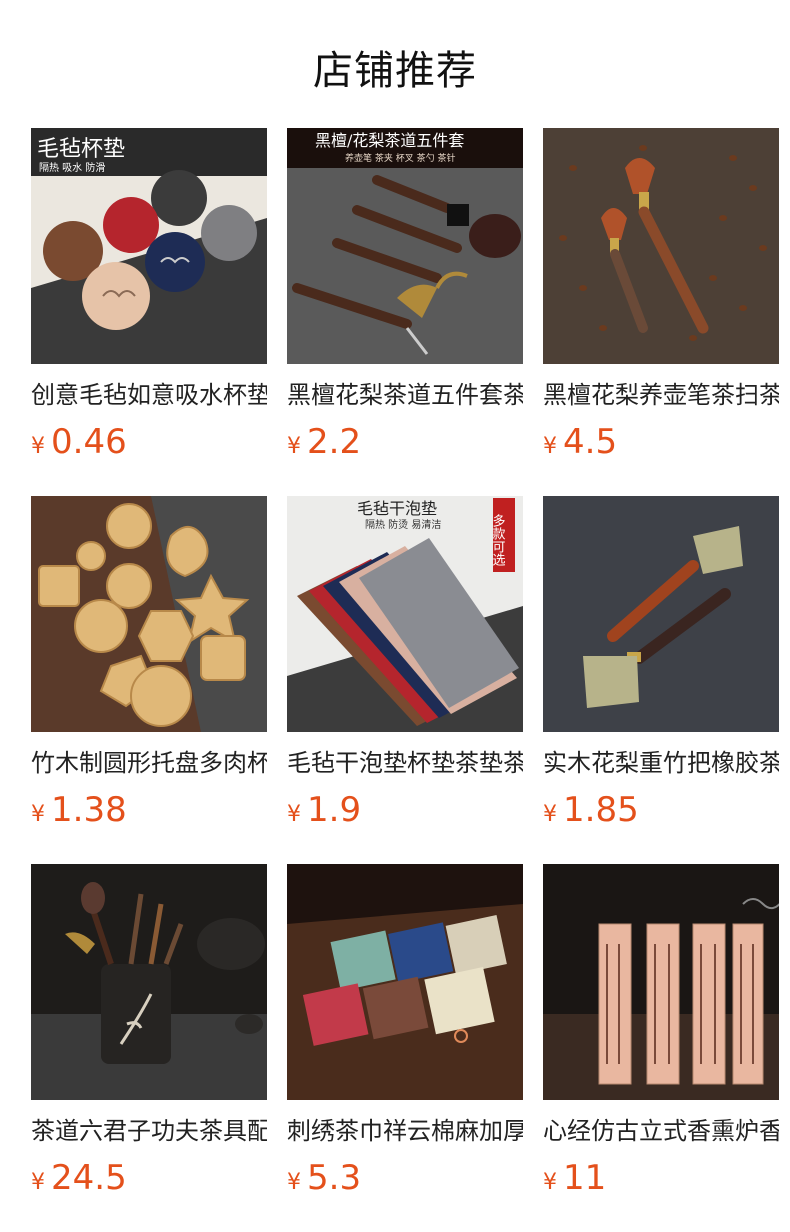  I want to click on product-name: 刺绣茶巾祥云棉麻加厚茶巾, so click(405, 1131).